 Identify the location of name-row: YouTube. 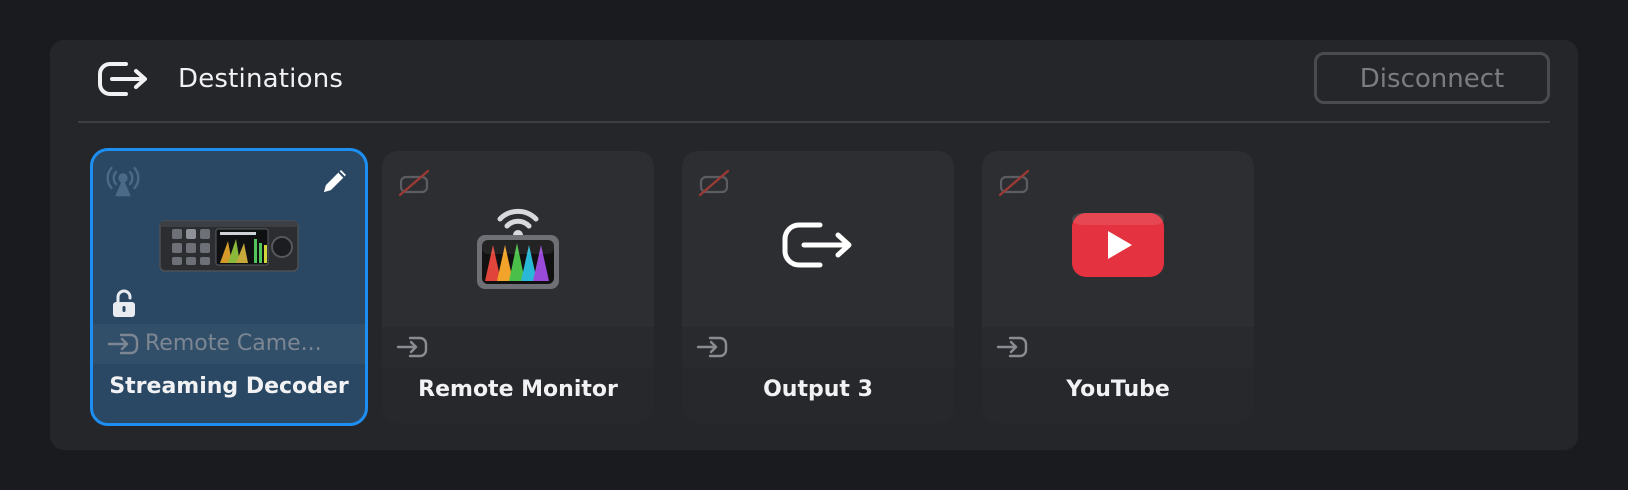
(1118, 395).